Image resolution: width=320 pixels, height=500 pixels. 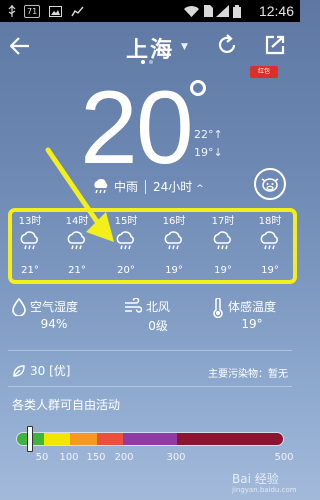 I want to click on aqi-value: 30 [优], so click(x=50, y=371).